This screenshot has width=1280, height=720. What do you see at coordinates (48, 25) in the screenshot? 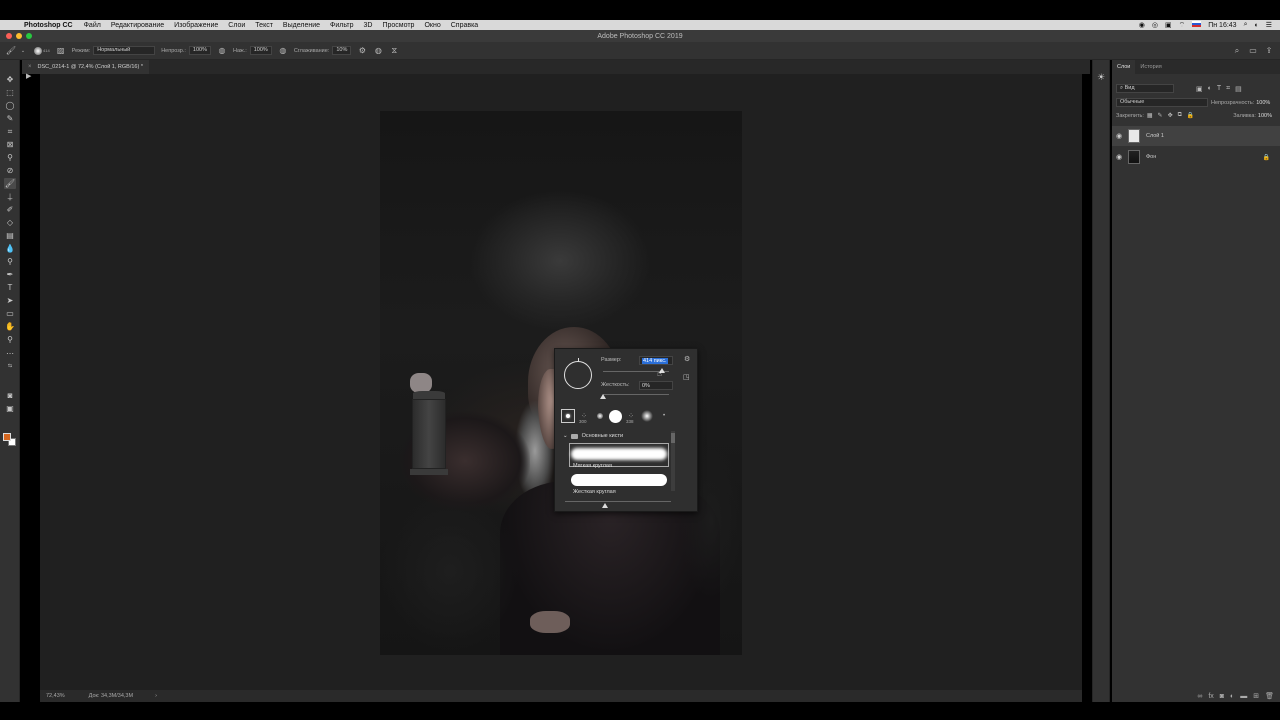
I see `menu-app-name: Photoshop CC` at bounding box center [48, 25].